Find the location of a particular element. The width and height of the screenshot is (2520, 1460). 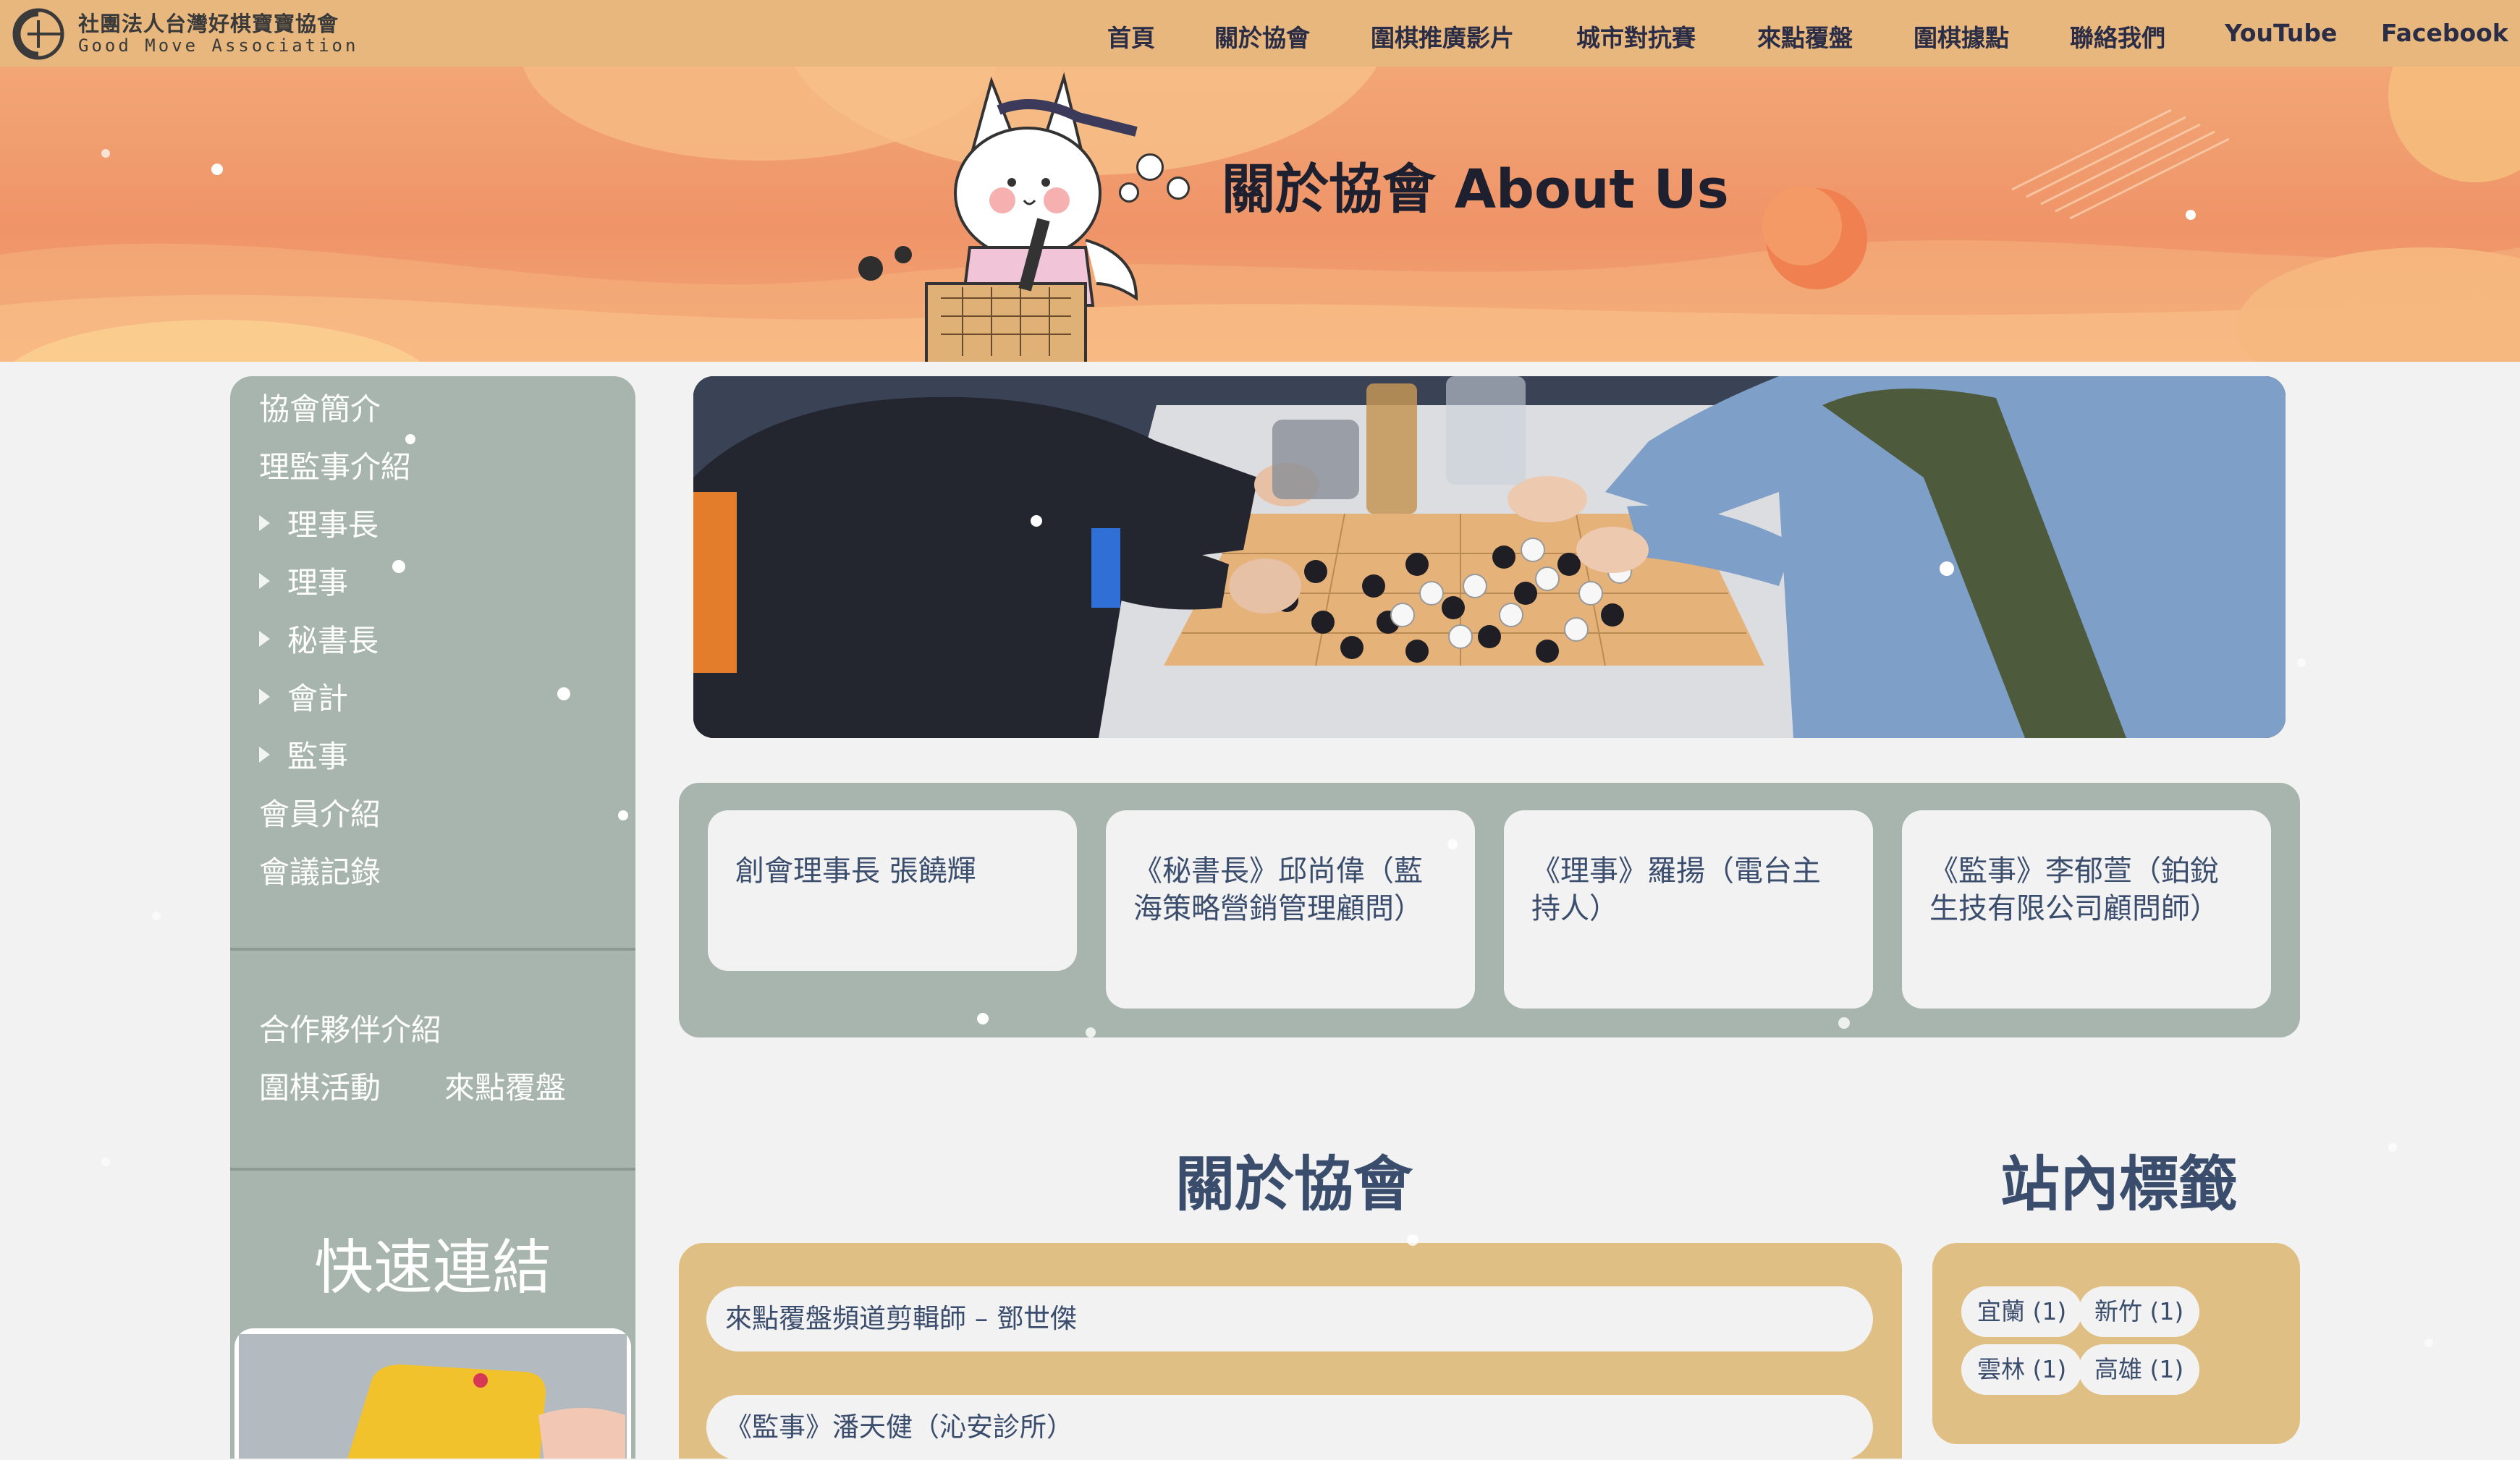

sidebar-item-activities: 圍棋活動 is located at coordinates (320, 1086).